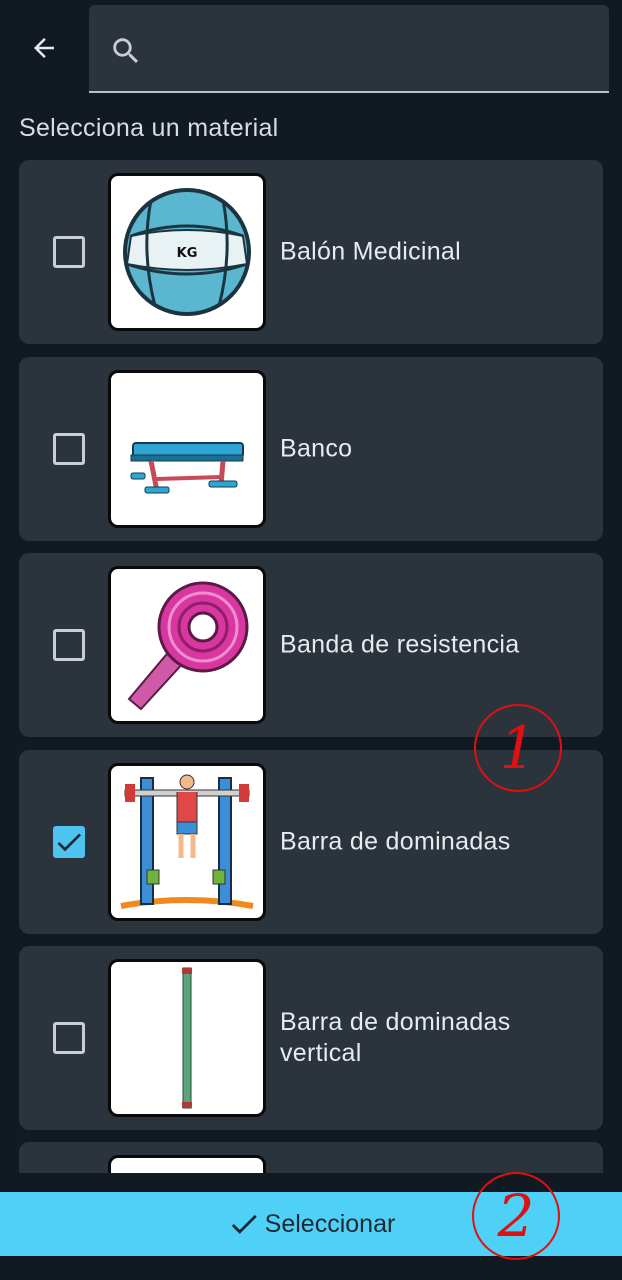 This screenshot has height=1280, width=622. I want to click on checkbox-checked, so click(69, 842).